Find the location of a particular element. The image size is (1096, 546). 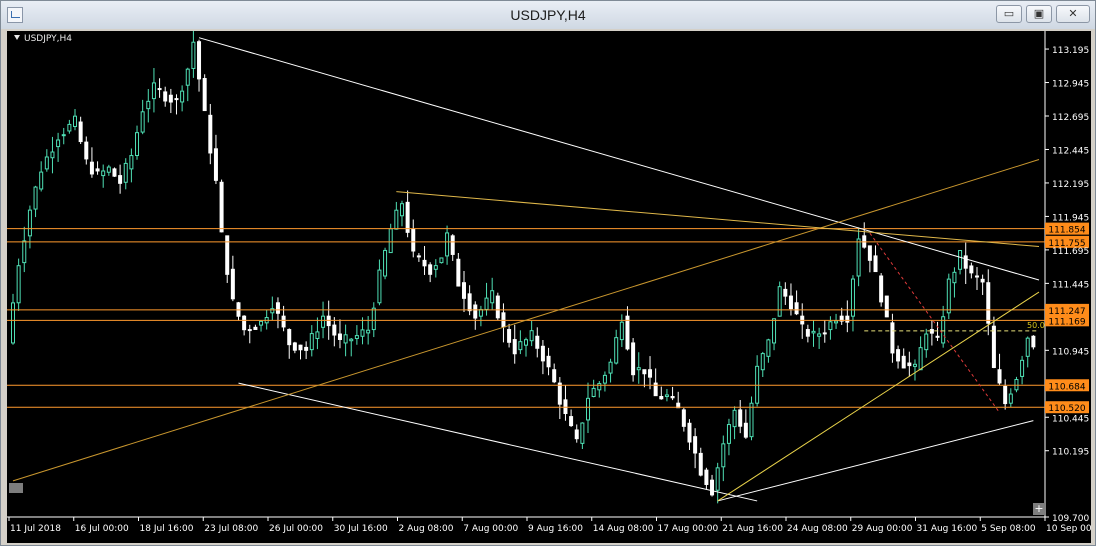

price-tick-label: 113.195 is located at coordinates (1070, 51).